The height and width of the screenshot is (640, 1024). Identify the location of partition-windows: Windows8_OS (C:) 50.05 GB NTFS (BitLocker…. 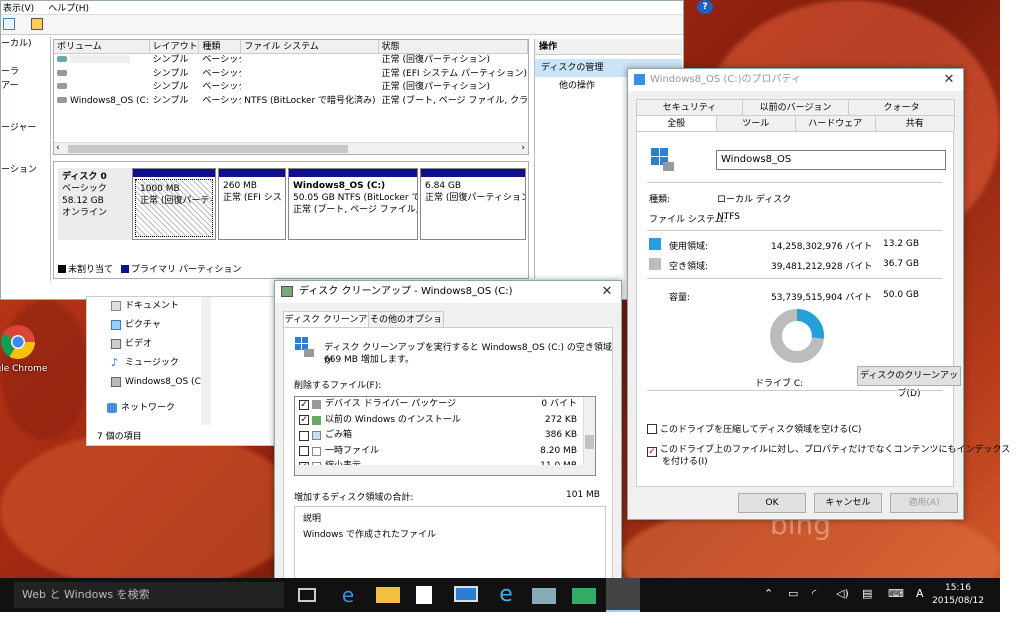
(353, 204).